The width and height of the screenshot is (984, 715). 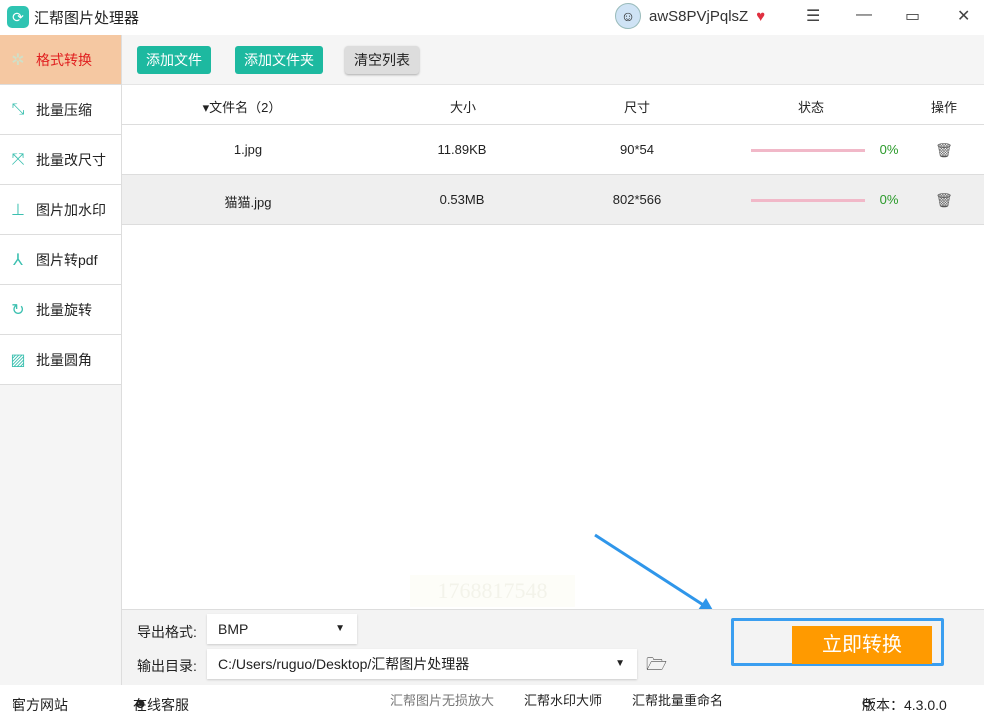 I want to click on footer-link-rename: 汇帮批量重命名, so click(x=677, y=699).